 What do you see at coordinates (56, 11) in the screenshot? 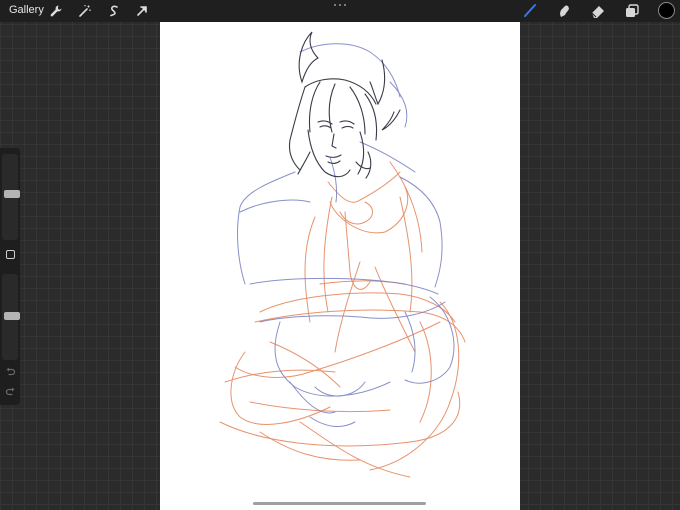
I see `wrench-icon` at bounding box center [56, 11].